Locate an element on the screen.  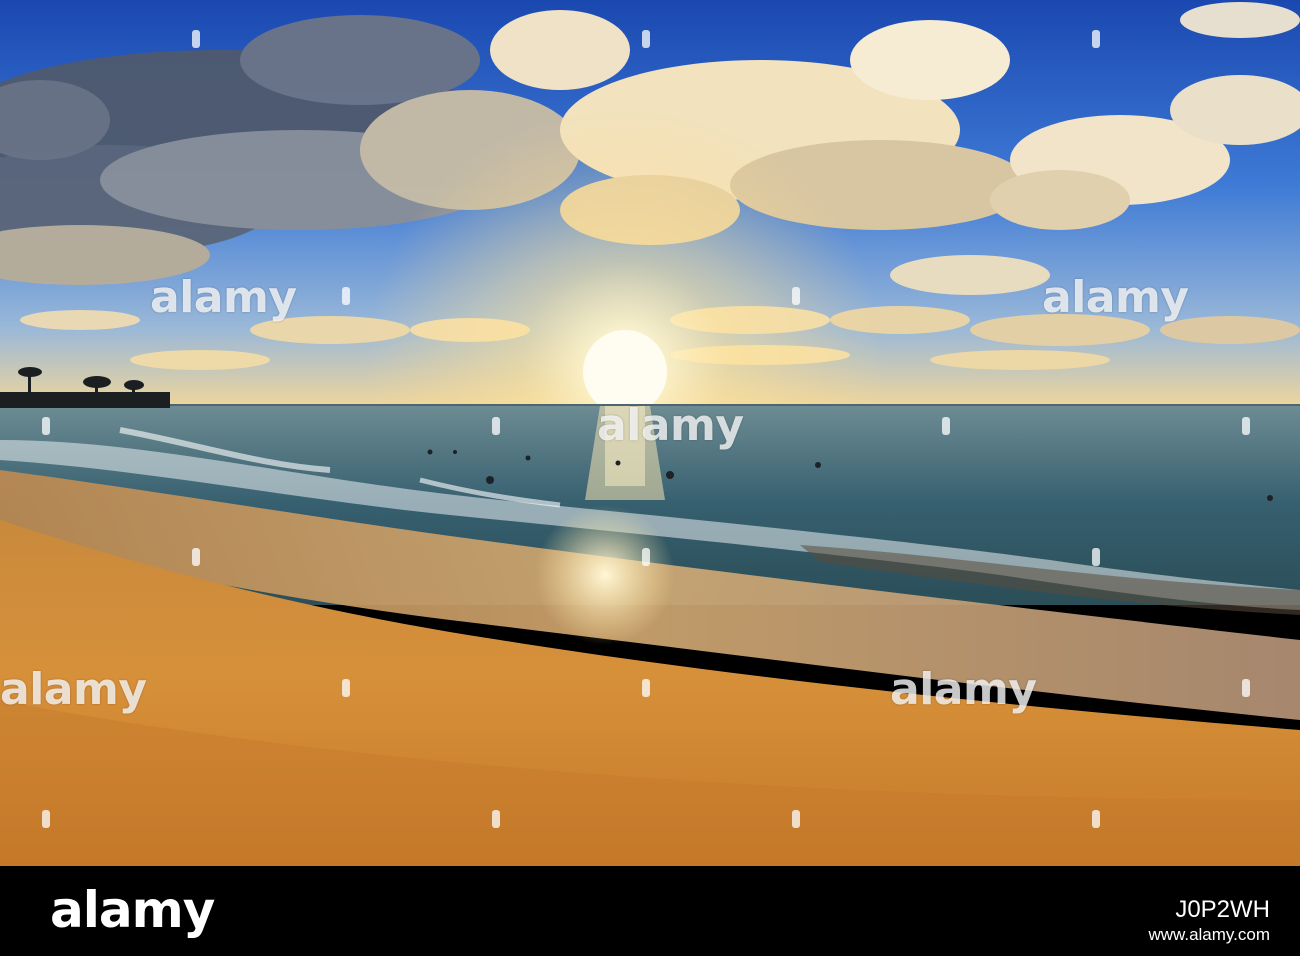
stock-image-id: J0P2WH is located at coordinates (1222, 909).